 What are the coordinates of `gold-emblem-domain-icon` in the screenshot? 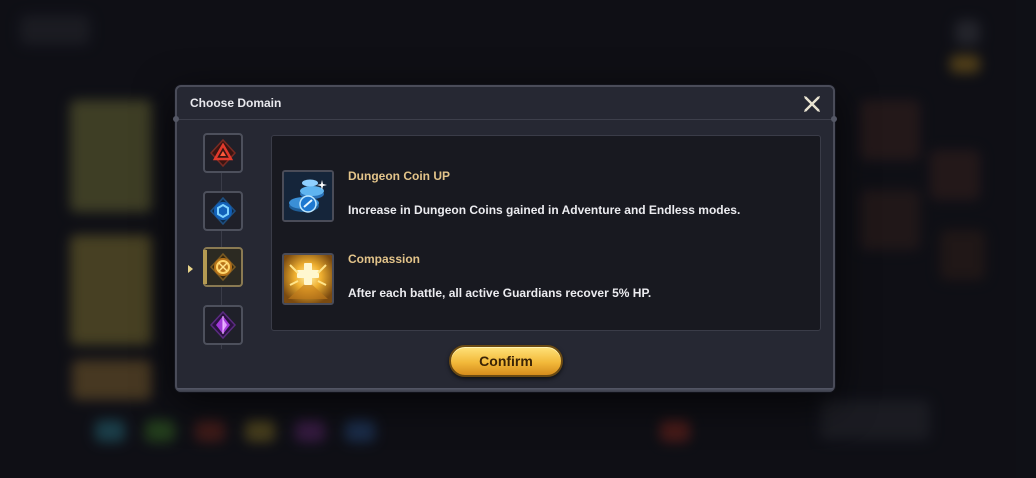 It's located at (223, 267).